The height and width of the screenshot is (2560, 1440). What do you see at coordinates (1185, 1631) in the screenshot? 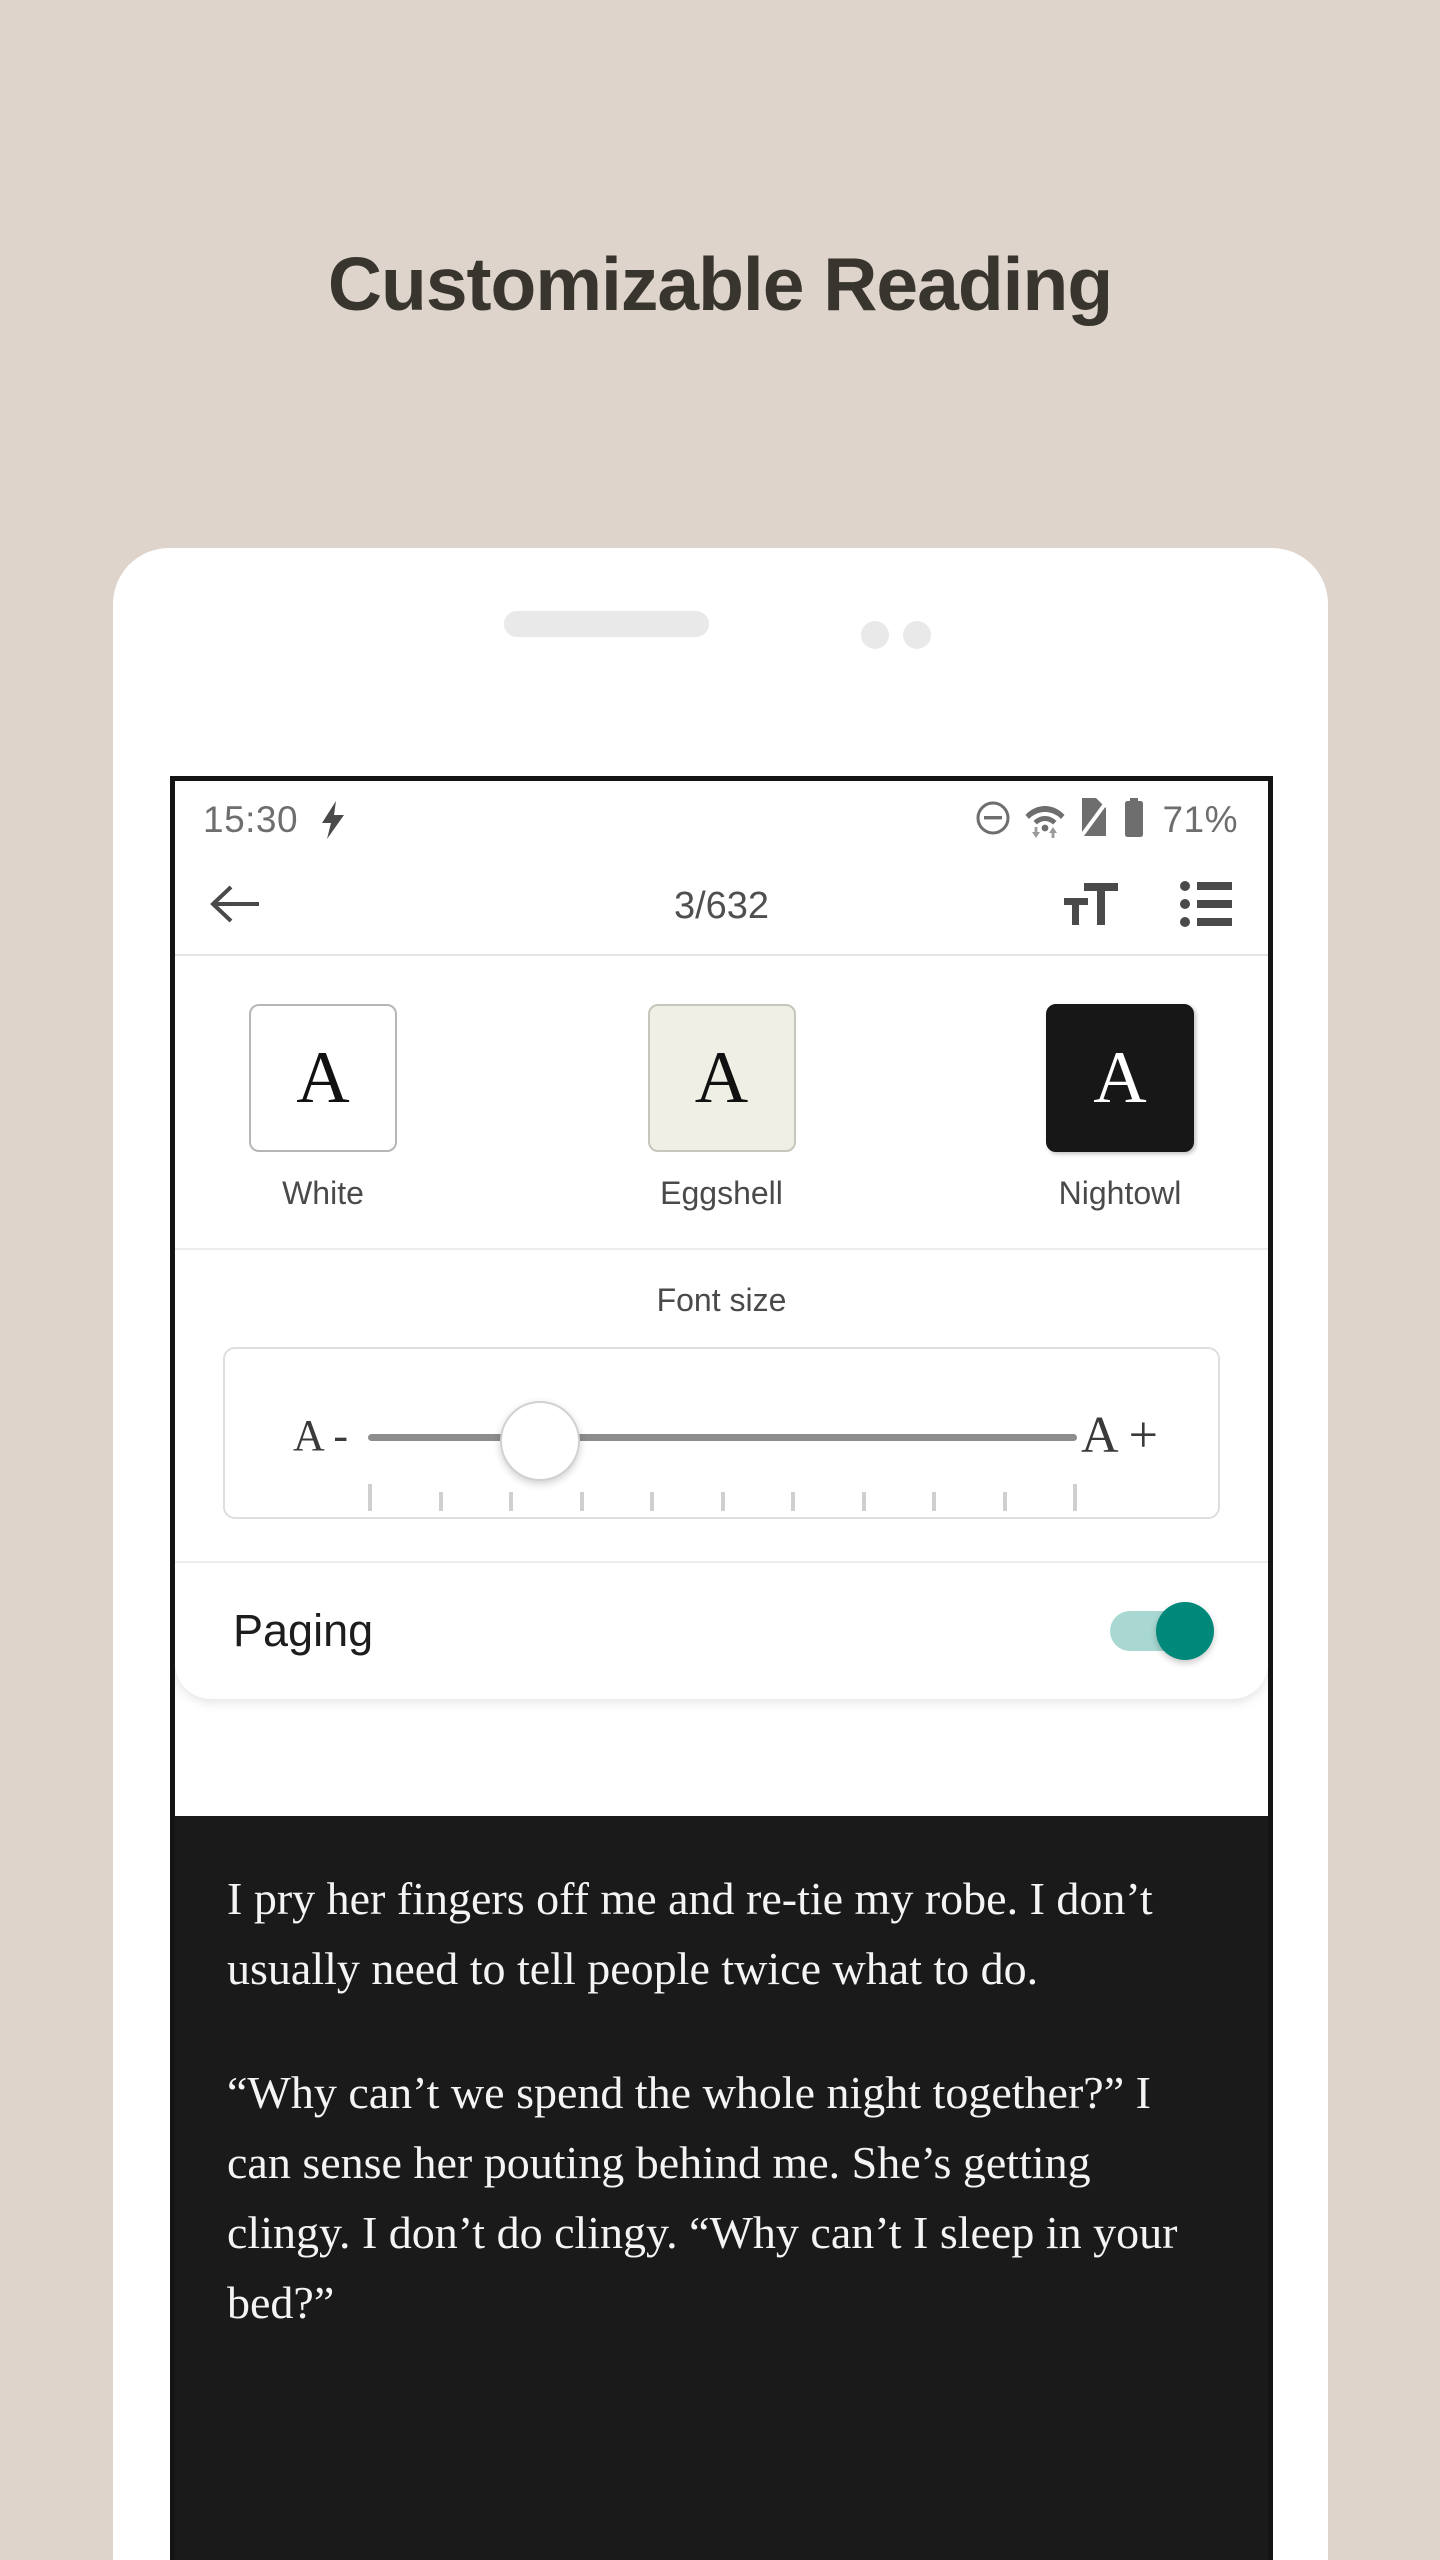
I see `toggle-thumb` at bounding box center [1185, 1631].